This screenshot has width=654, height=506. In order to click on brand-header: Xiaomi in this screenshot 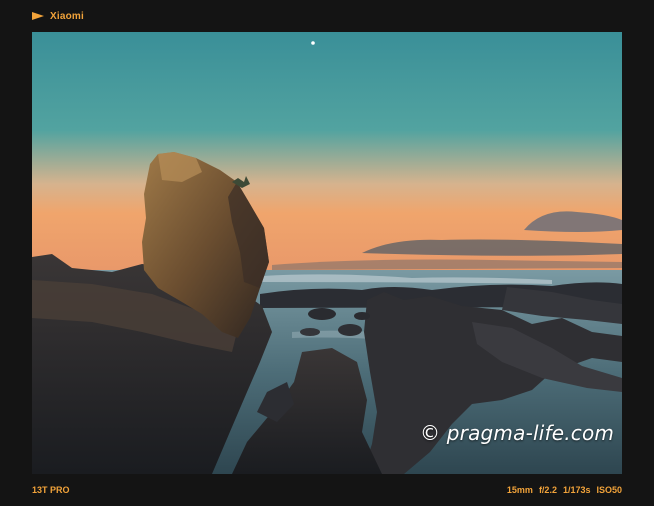, I will do `click(58, 16)`.